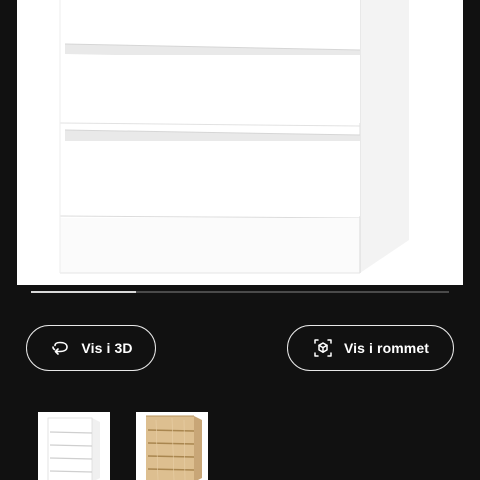  Describe the element at coordinates (386, 348) in the screenshot. I see `view-in-room-label: Vis i rommet` at that location.